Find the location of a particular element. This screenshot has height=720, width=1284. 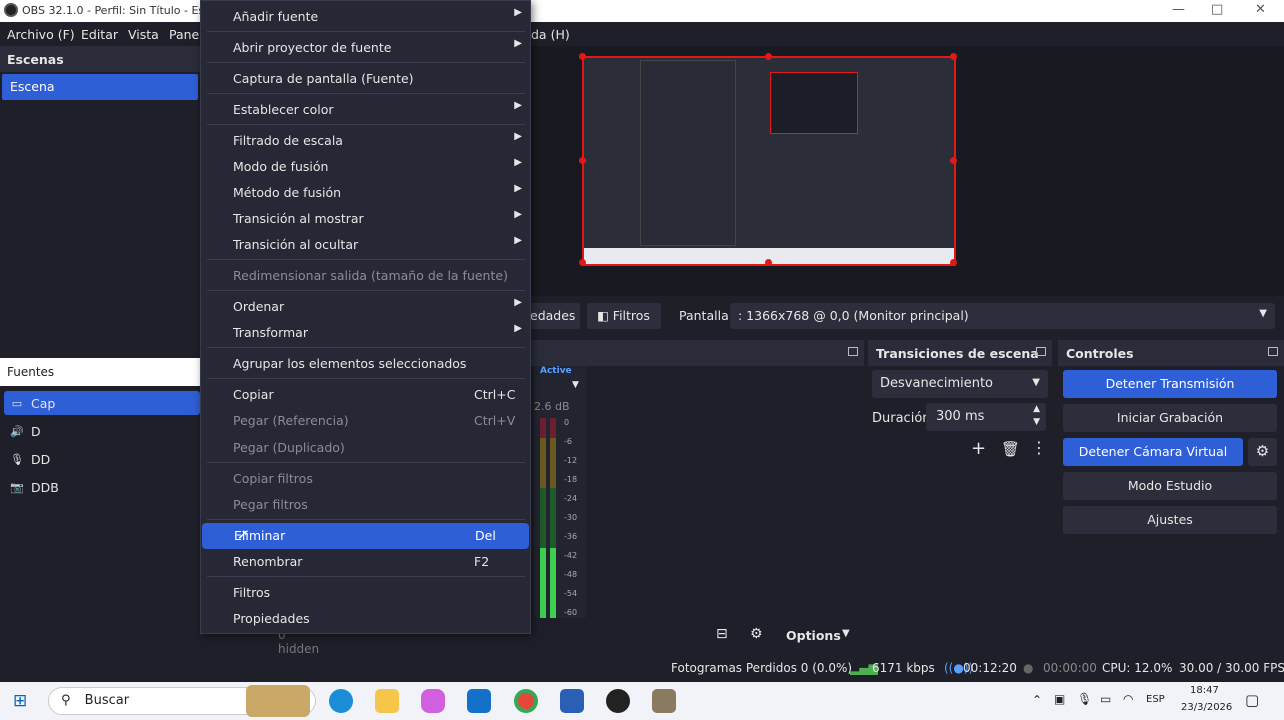

menu-ayuda: da (H) is located at coordinates (550, 34).